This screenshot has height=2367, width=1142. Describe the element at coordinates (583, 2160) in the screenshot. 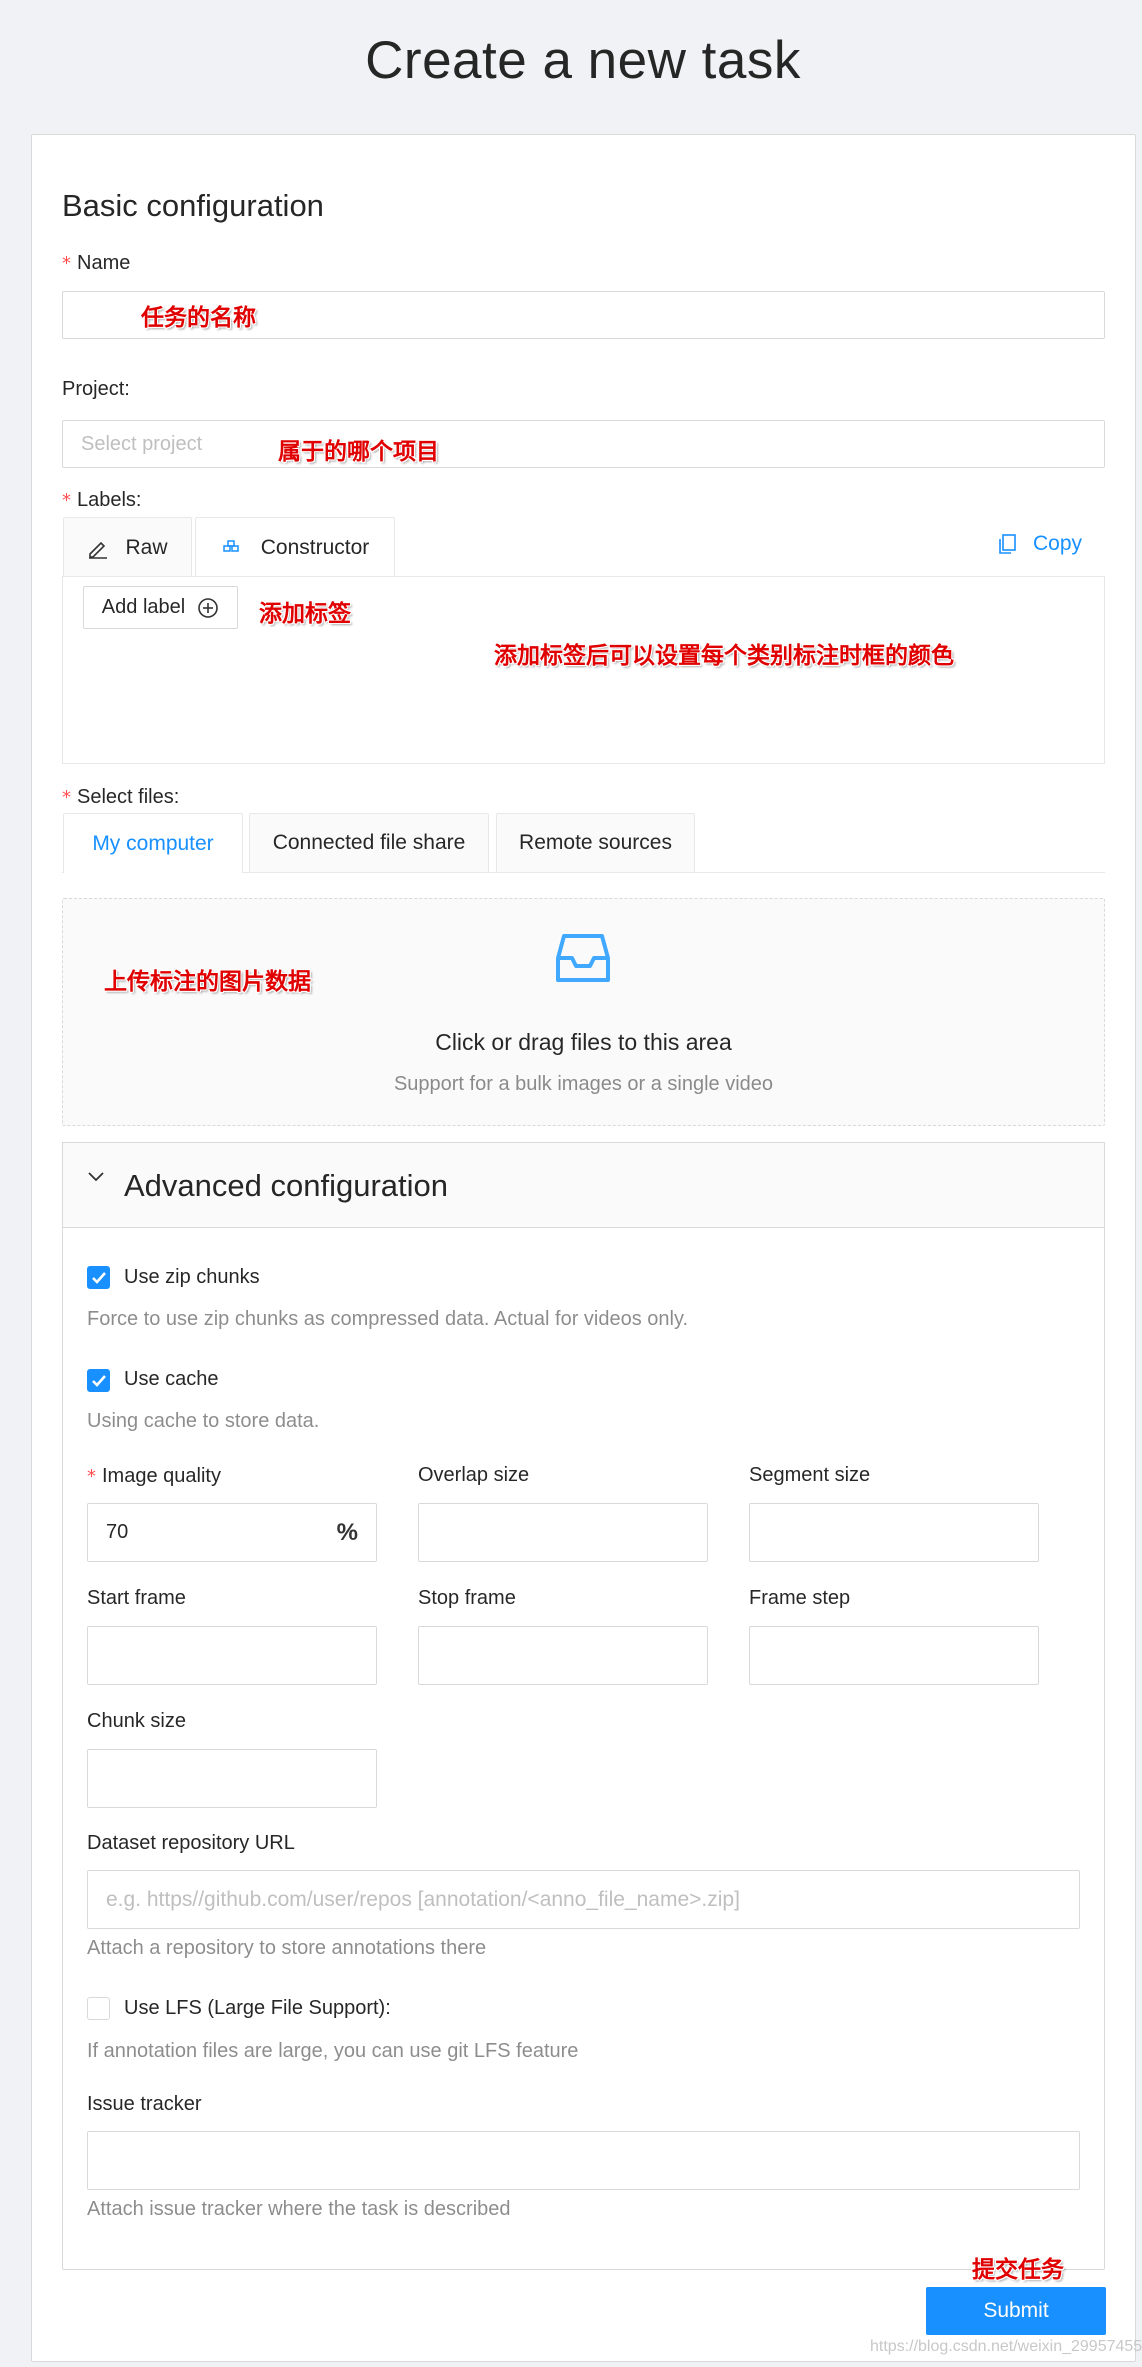

I see `issue-tracker-input` at that location.